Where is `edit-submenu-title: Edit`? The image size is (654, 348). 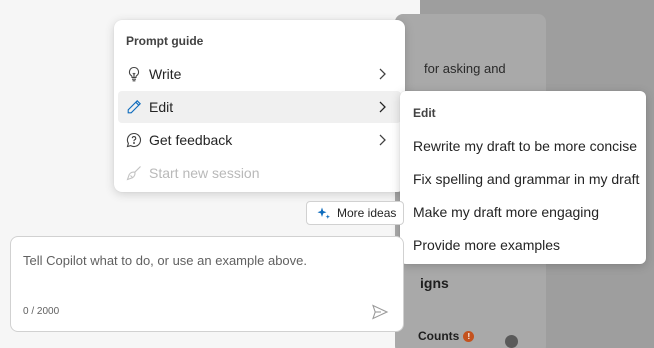
edit-submenu-title: Edit is located at coordinates (424, 113).